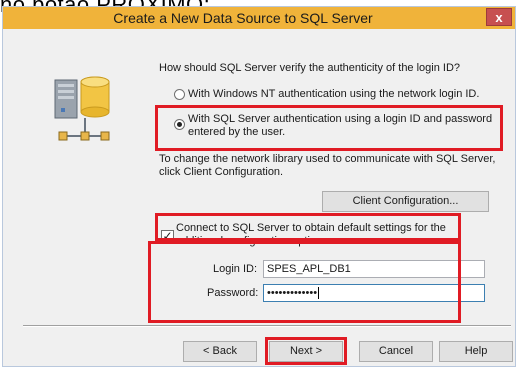 The height and width of the screenshot is (367, 519). Describe the element at coordinates (329, 128) in the screenshot. I see `sql-auth-highlight` at that location.